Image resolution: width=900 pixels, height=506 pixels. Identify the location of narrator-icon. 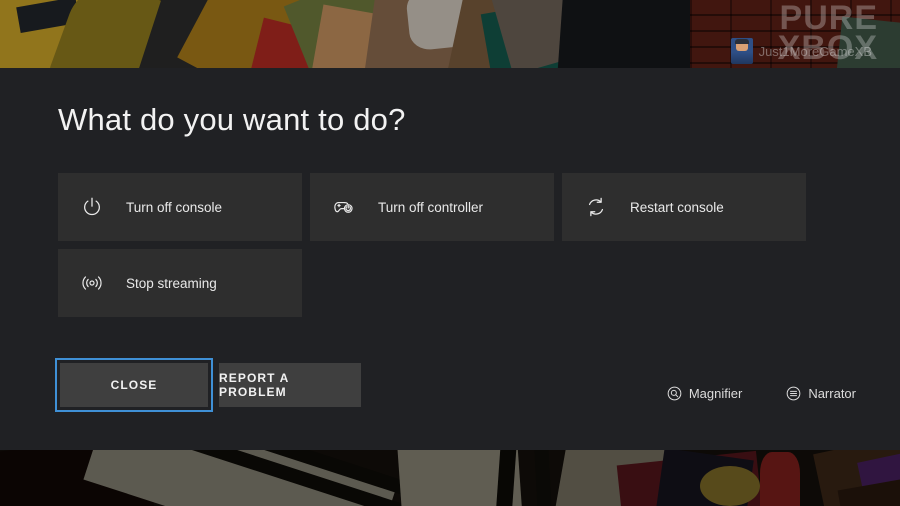
(793, 393).